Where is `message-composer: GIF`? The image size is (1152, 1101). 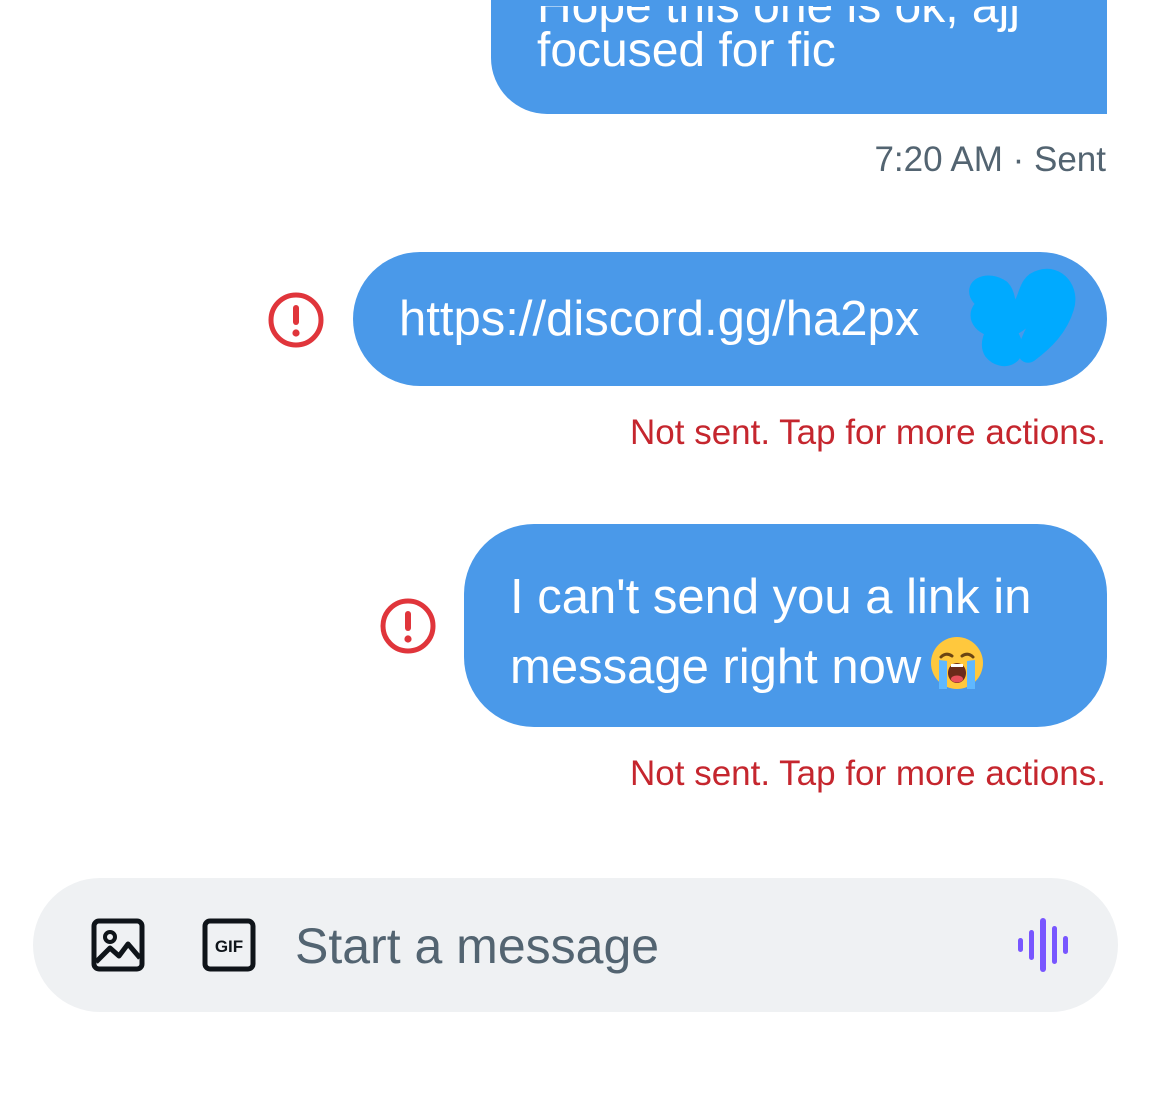
message-composer: GIF is located at coordinates (575, 945).